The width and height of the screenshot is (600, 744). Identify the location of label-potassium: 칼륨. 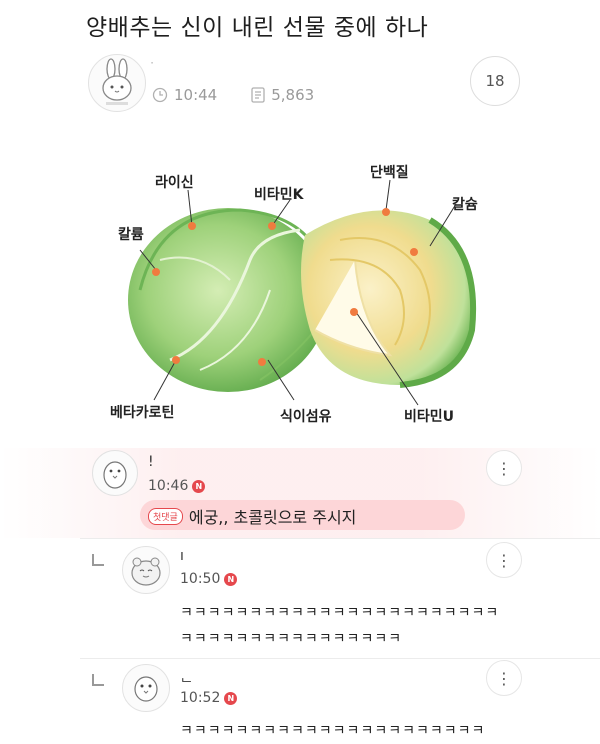
(131, 235).